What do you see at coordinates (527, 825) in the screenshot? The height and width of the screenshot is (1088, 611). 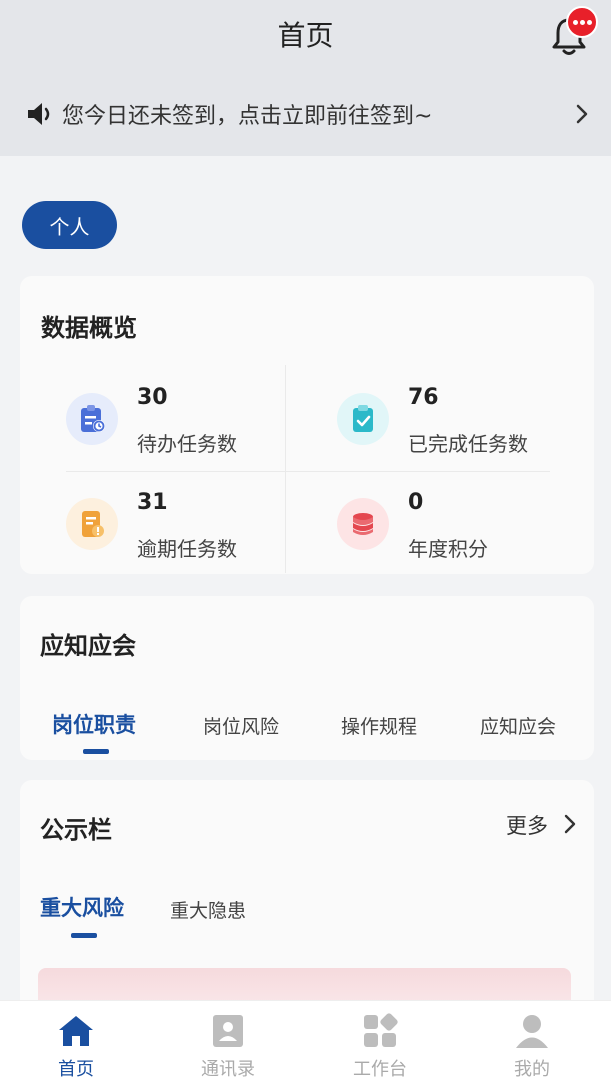 I see `more-link: 更多` at bounding box center [527, 825].